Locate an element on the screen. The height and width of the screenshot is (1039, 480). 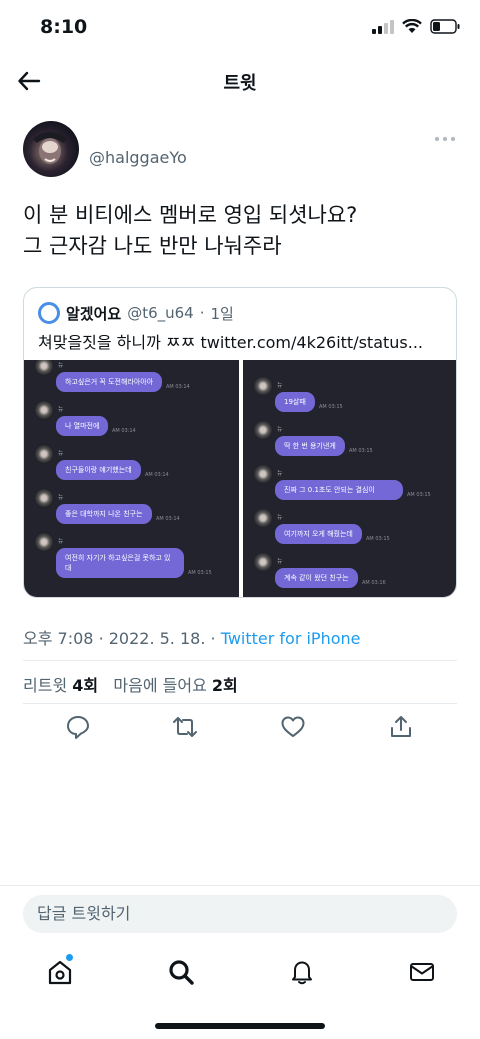
search-icon is located at coordinates (181, 972).